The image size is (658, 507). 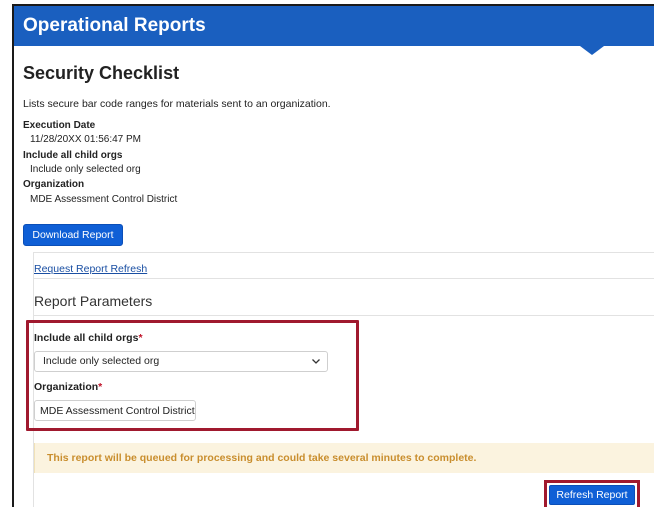 I want to click on organization-value: MDE Assessment Control District, so click(x=104, y=199).